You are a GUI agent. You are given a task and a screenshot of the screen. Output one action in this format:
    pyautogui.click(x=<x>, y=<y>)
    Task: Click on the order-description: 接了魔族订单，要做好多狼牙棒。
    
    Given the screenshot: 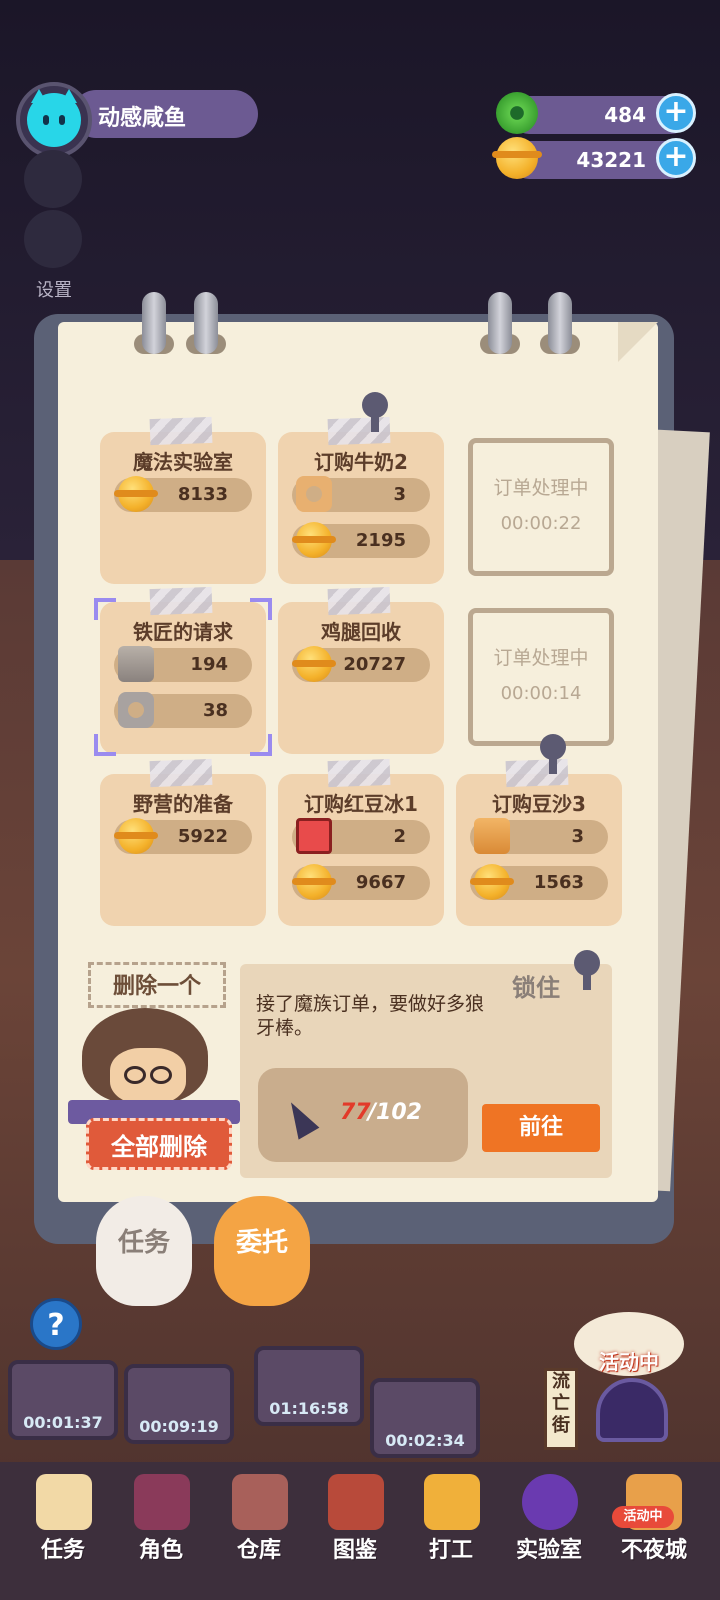 What is the action you would take?
    pyautogui.click(x=370, y=1016)
    